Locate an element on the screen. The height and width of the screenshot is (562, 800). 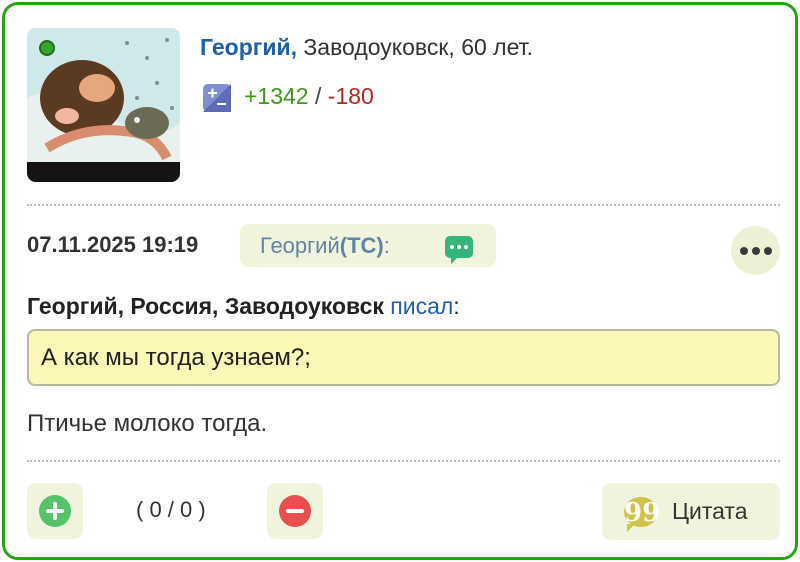
topic-starter-badge: Георгий (ТС): is located at coordinates (368, 245).